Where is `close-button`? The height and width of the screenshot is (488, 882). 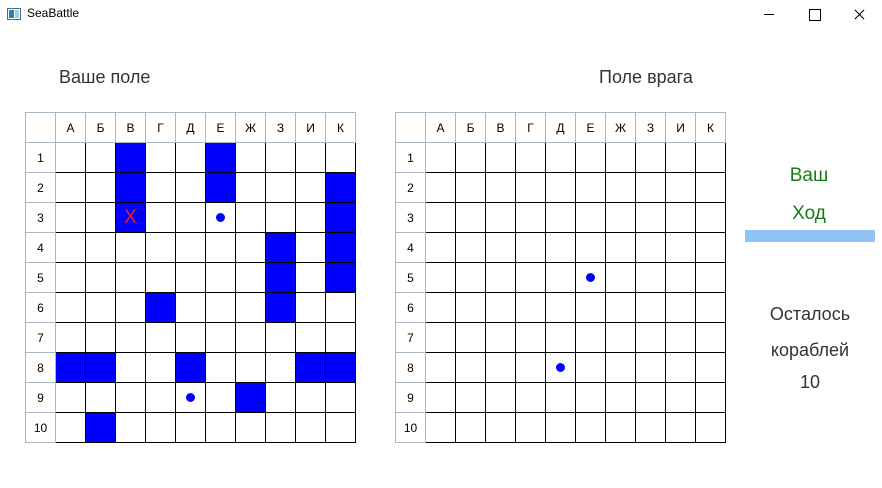
close-button is located at coordinates (859, 15).